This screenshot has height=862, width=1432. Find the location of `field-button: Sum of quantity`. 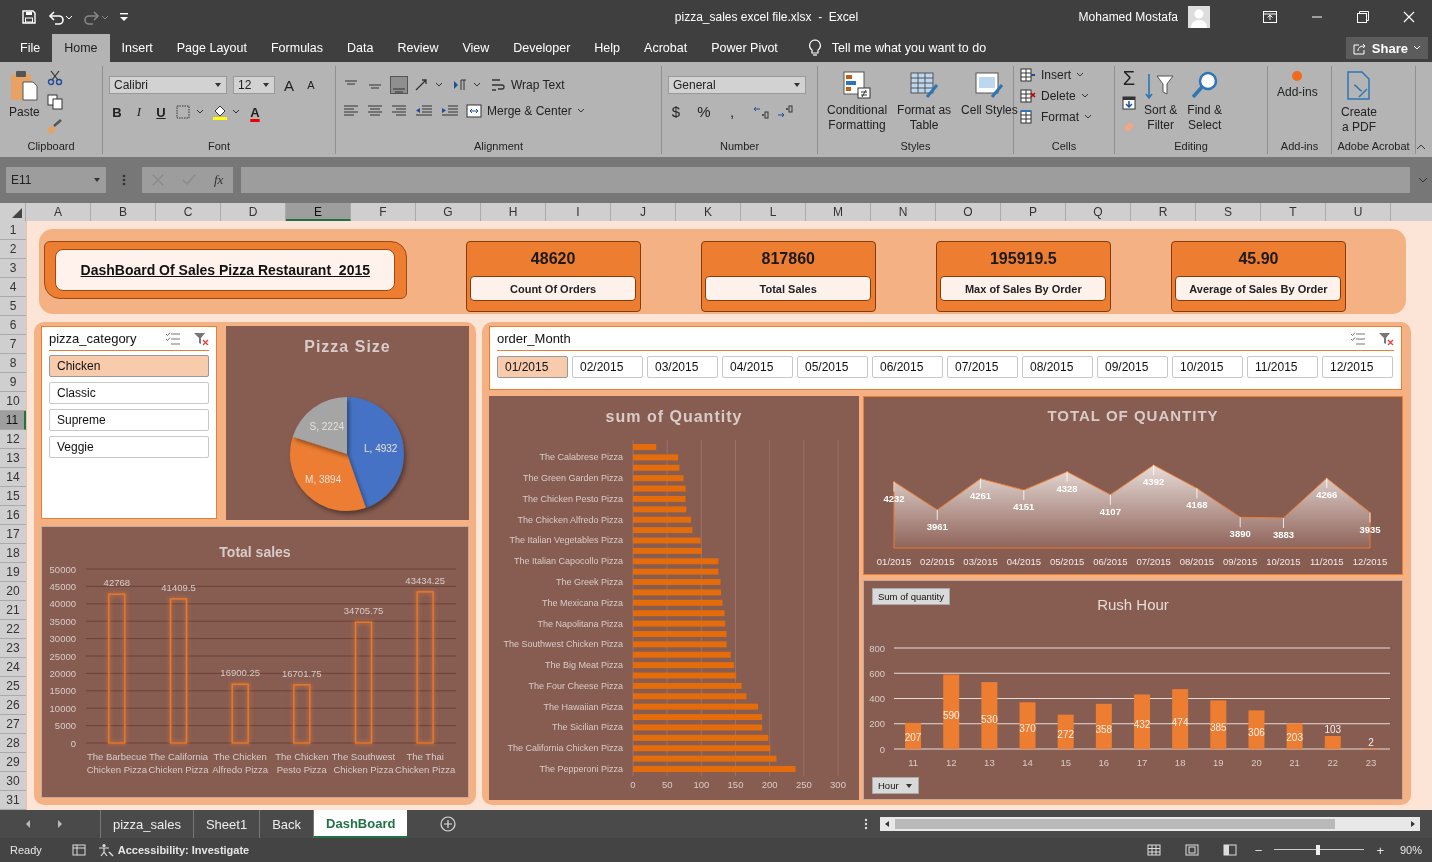

field-button: Sum of quantity is located at coordinates (911, 596).